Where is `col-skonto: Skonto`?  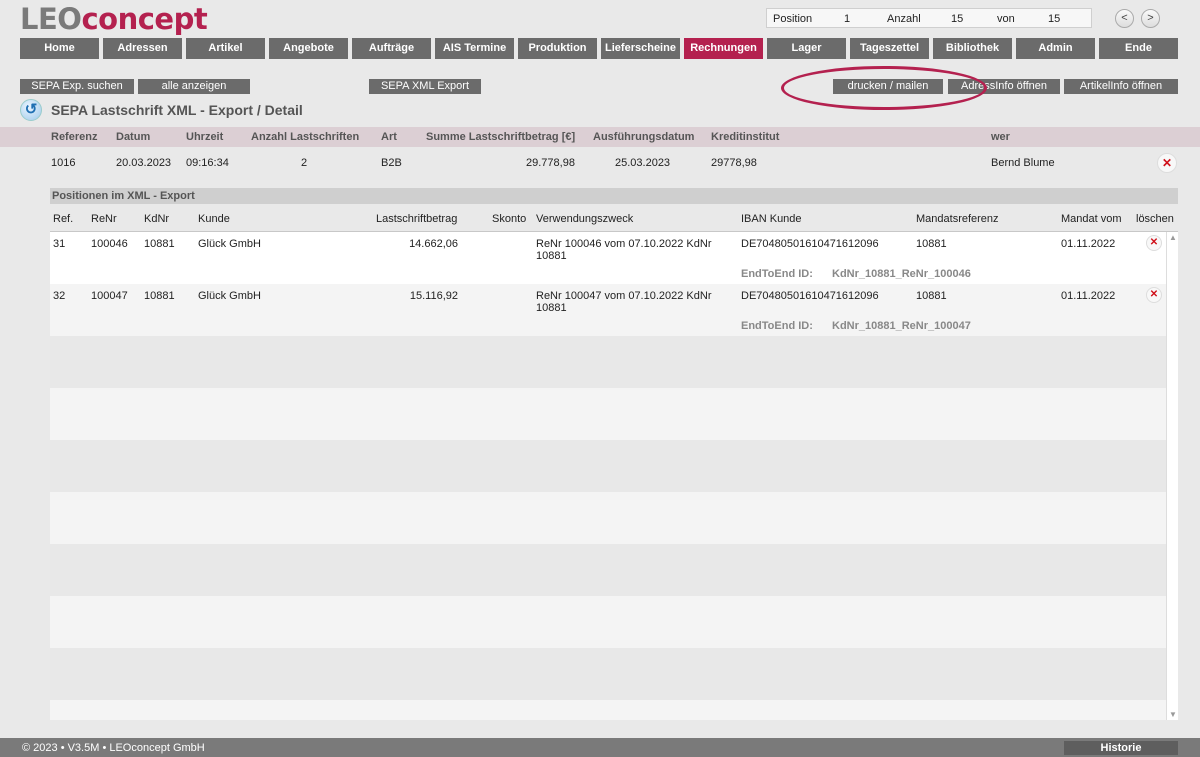
col-skonto: Skonto is located at coordinates (509, 219).